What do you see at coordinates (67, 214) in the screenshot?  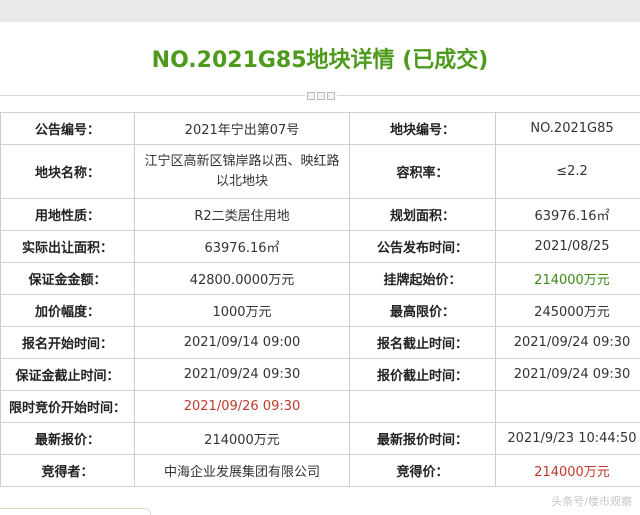 I see `label-land-use: 用地性质：` at bounding box center [67, 214].